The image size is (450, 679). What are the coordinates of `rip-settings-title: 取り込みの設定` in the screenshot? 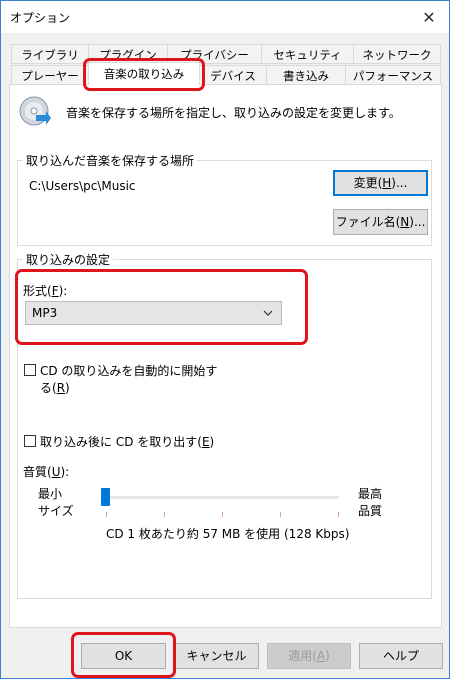 It's located at (68, 259).